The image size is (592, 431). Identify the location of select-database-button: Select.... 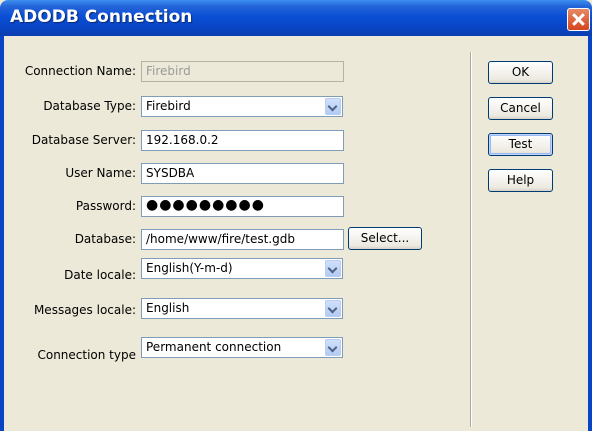
(385, 238).